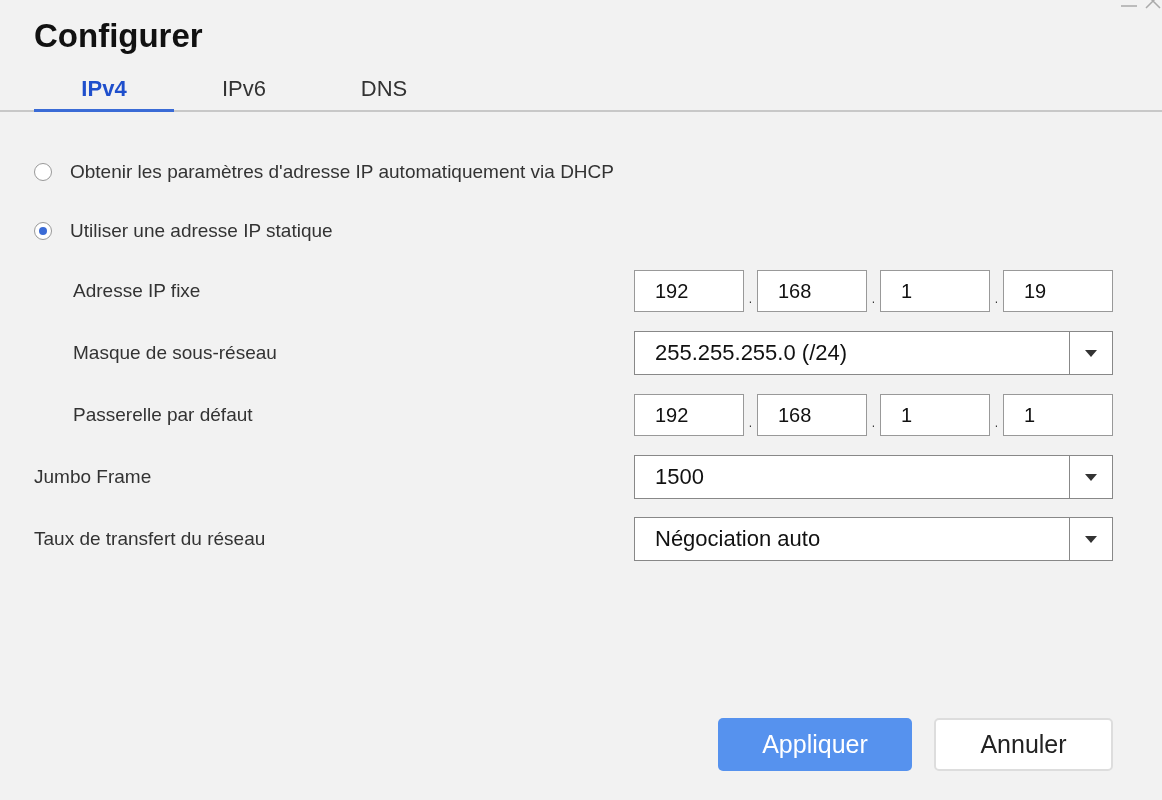  Describe the element at coordinates (1023, 744) in the screenshot. I see `cancel-button: Annuler` at that location.